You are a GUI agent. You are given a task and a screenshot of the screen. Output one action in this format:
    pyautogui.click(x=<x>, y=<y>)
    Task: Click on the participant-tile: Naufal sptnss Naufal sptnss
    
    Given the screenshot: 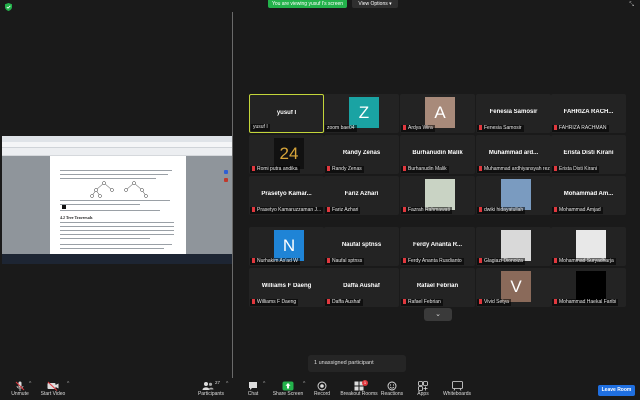 What is the action you would take?
    pyautogui.click(x=361, y=246)
    